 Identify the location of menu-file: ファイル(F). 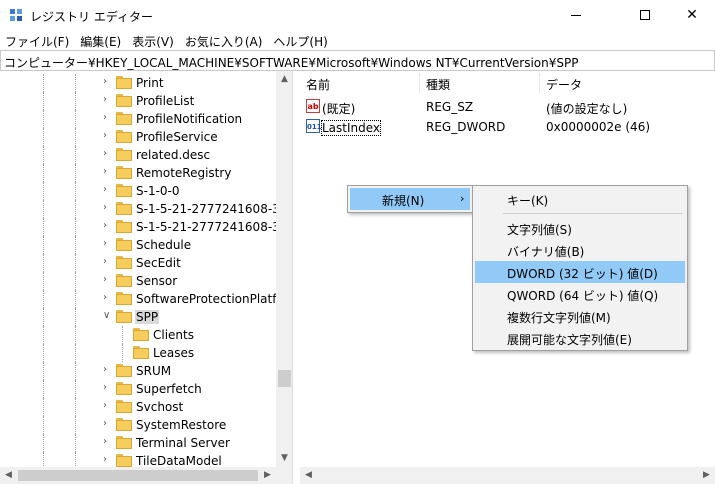
(37, 40).